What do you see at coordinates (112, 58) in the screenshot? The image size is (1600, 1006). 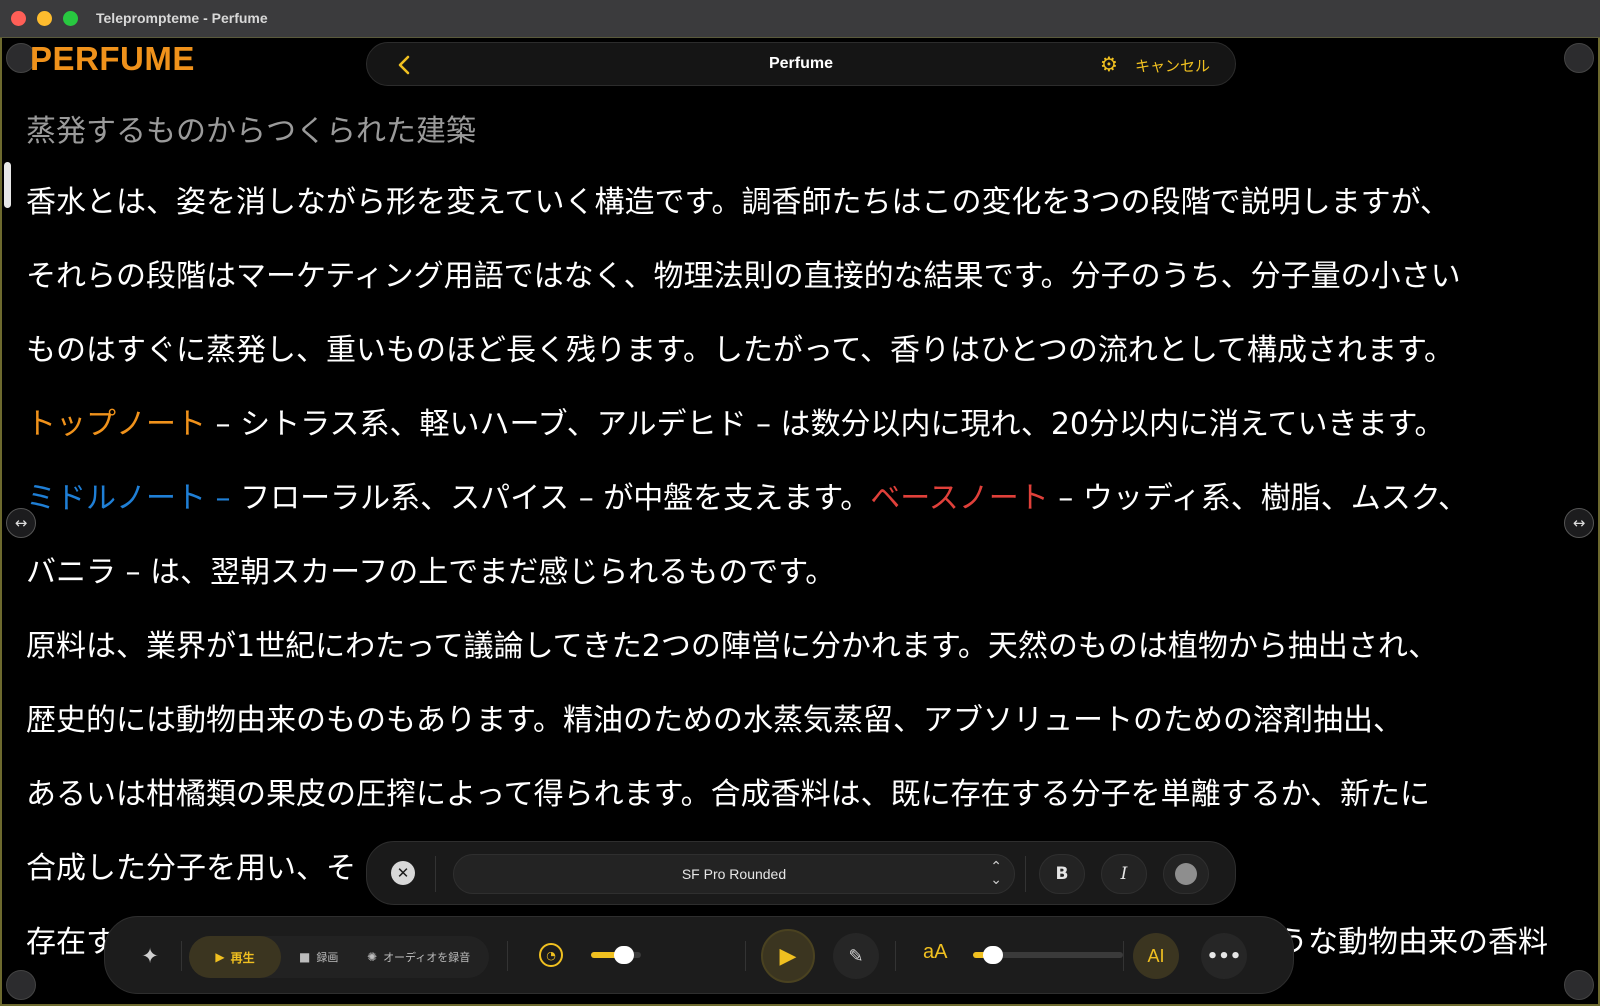 I see `app-logo: PERFUME` at bounding box center [112, 58].